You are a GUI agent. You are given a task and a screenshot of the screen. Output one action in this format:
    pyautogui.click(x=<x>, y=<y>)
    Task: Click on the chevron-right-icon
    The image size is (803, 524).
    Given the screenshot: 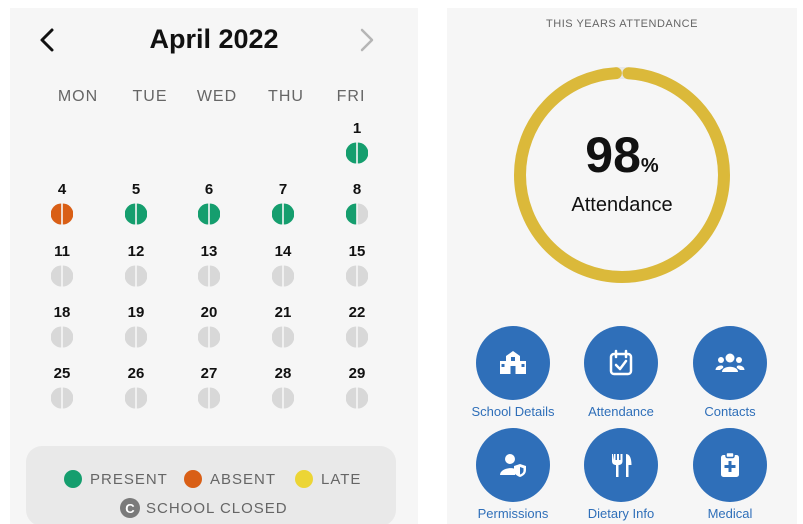 What is the action you would take?
    pyautogui.click(x=366, y=40)
    